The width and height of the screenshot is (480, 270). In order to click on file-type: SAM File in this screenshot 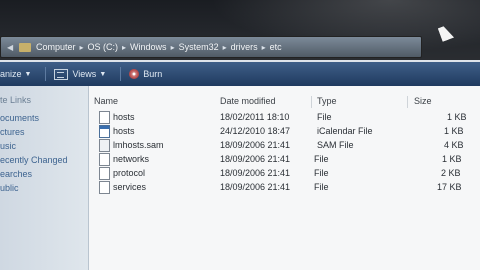, I will do `click(335, 145)`.